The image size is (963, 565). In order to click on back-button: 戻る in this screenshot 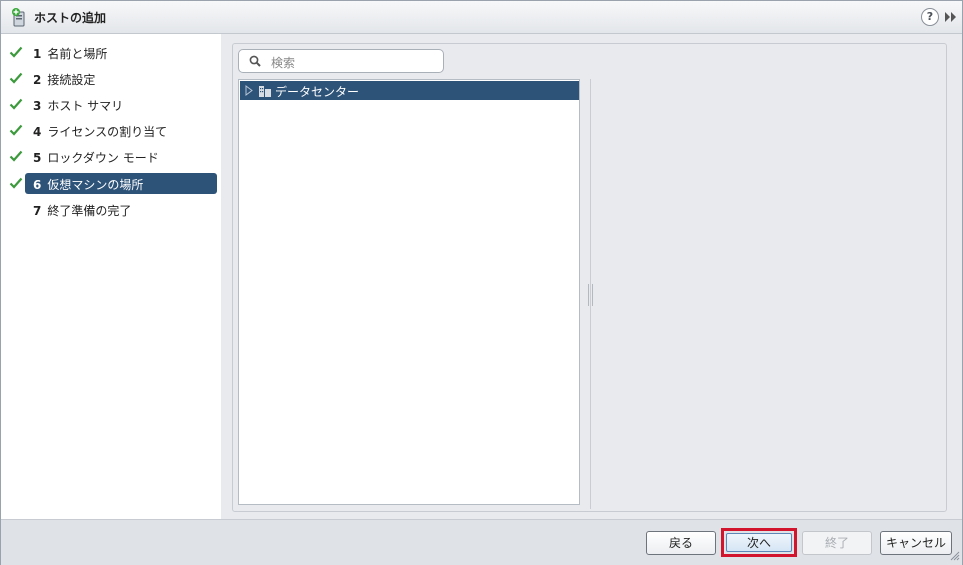, I will do `click(681, 543)`.